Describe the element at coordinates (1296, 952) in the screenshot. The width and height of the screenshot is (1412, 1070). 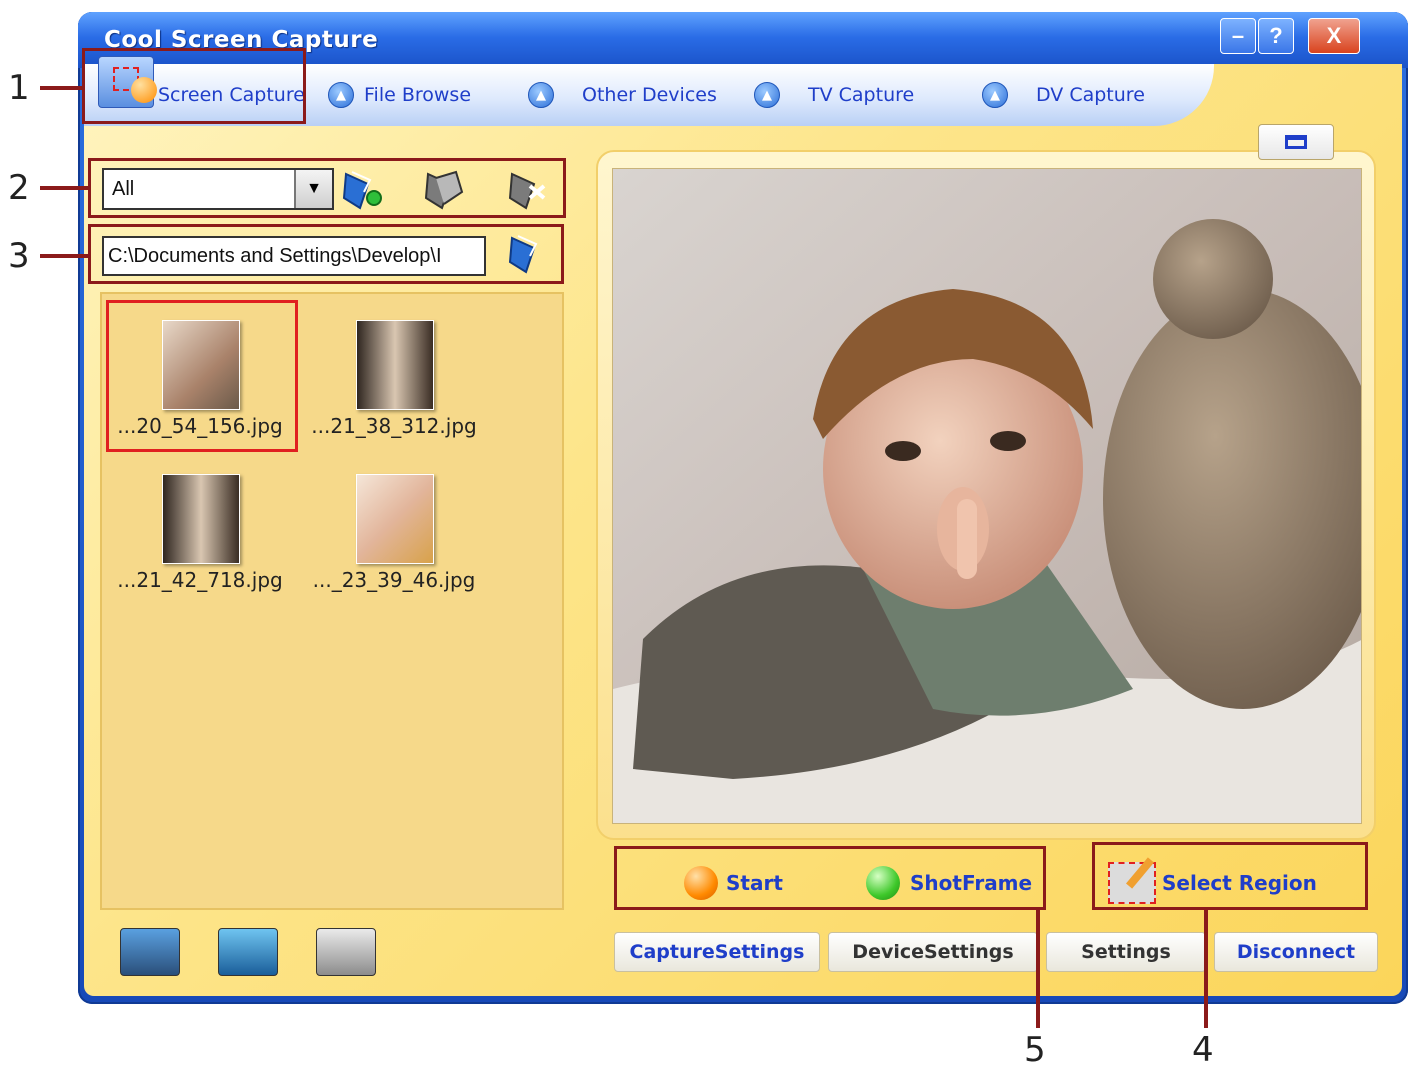
I see `disconnect-button: Disconnect` at that location.